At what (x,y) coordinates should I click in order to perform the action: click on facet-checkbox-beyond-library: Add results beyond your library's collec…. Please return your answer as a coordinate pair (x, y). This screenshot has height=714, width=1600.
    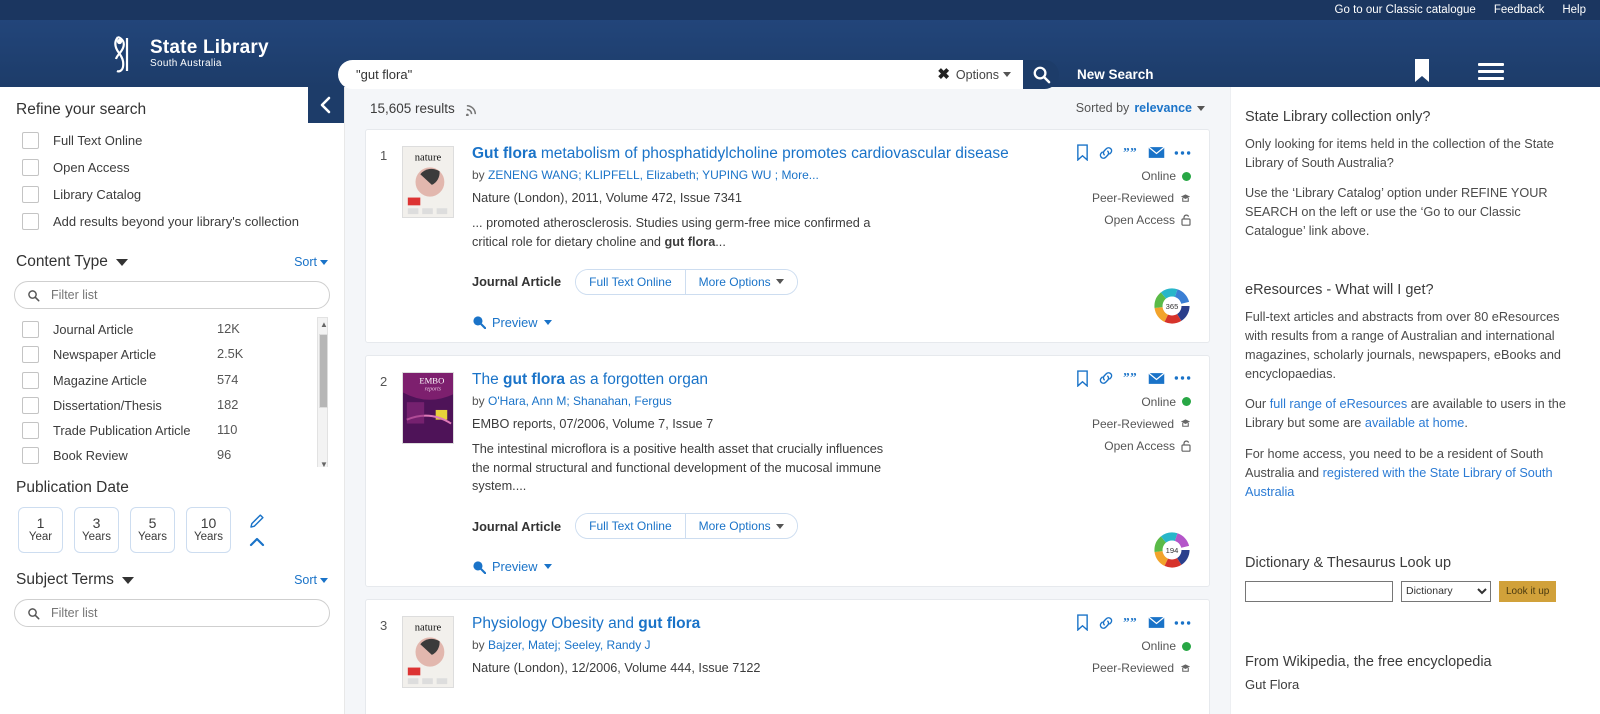
    Looking at the image, I should click on (172, 221).